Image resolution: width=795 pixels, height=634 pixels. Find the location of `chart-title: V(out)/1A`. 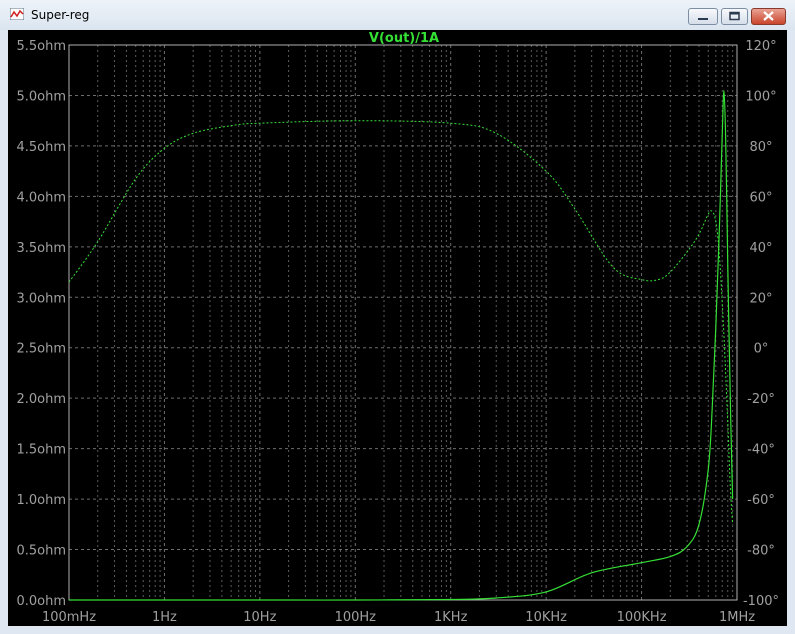

chart-title: V(out)/1A is located at coordinates (404, 38).